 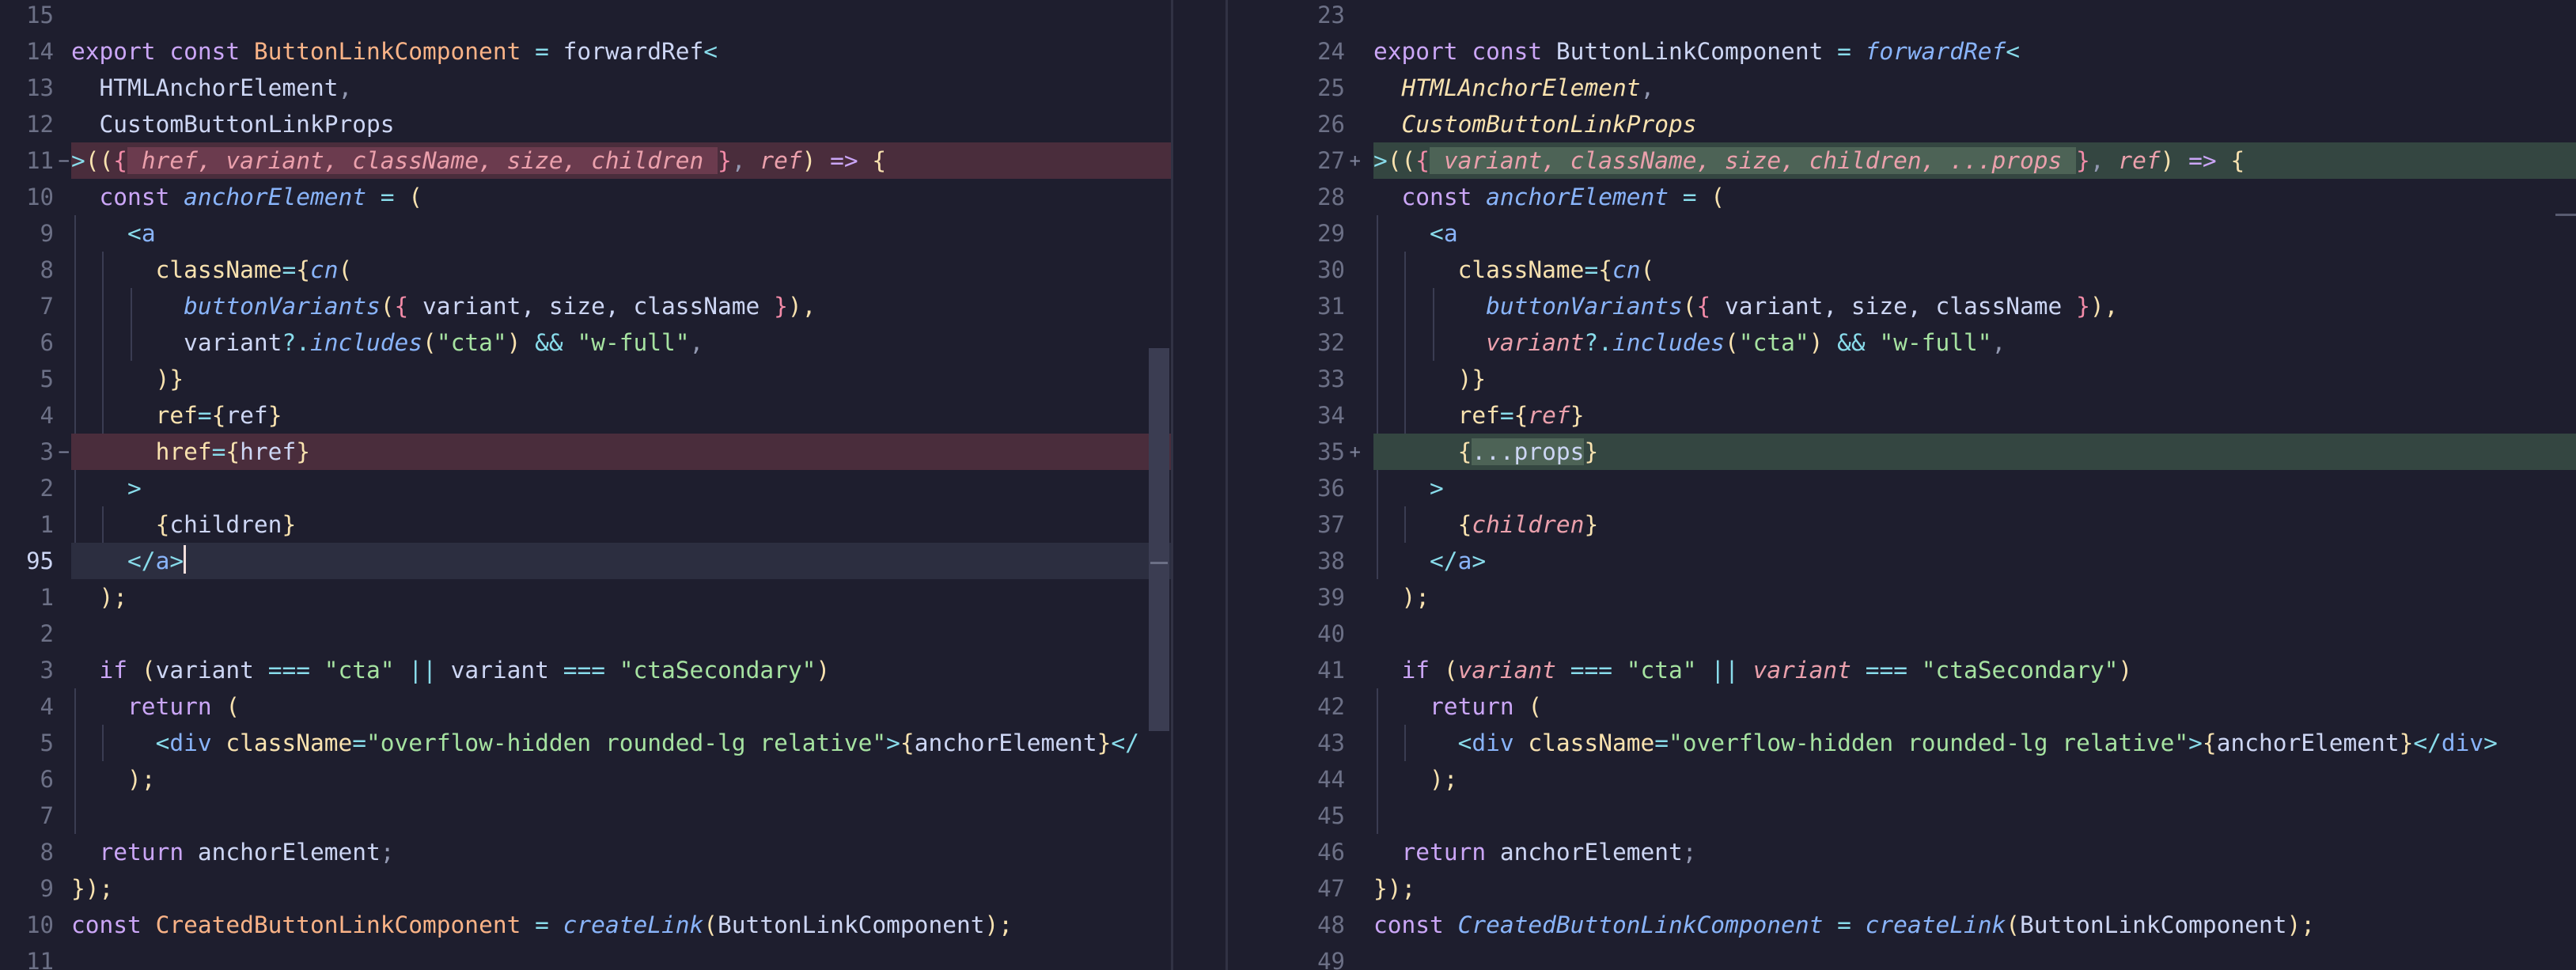 What do you see at coordinates (219, 87) in the screenshot?
I see `code-token: HTMLAnchorElement` at bounding box center [219, 87].